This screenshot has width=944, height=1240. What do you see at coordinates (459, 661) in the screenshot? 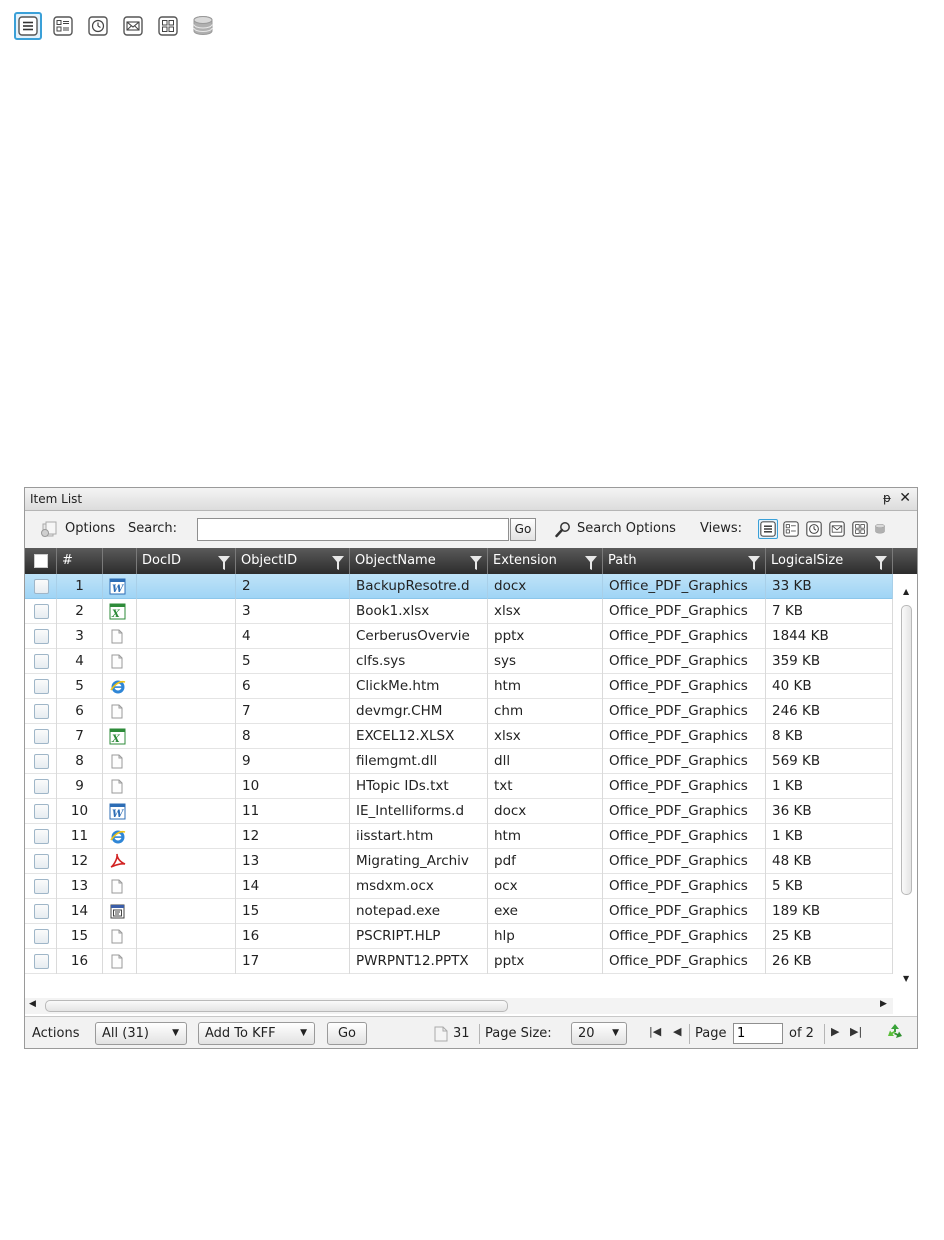
I see `table-row: 4 5 clfs.sys sys Office_PDF_Graphics 359 KB` at bounding box center [459, 661].